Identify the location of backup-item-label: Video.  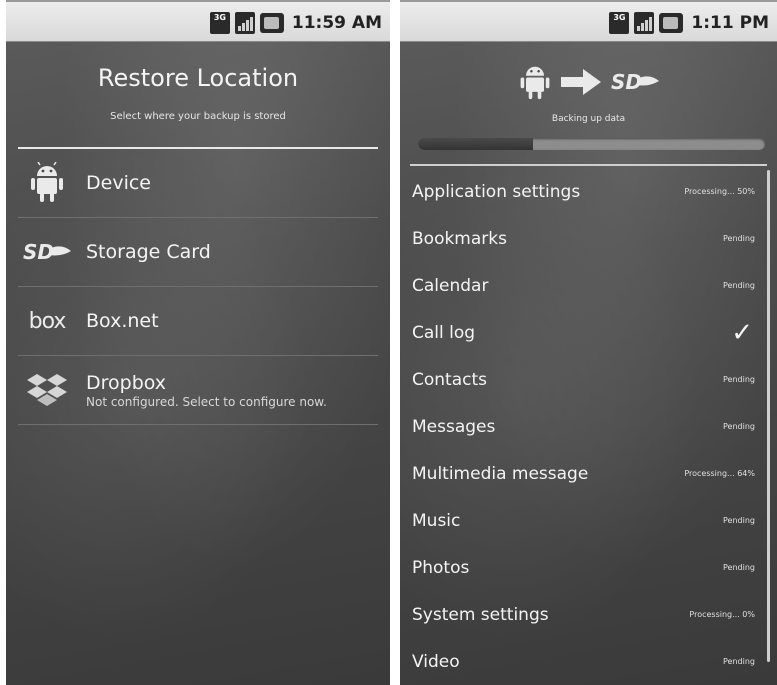
(436, 661).